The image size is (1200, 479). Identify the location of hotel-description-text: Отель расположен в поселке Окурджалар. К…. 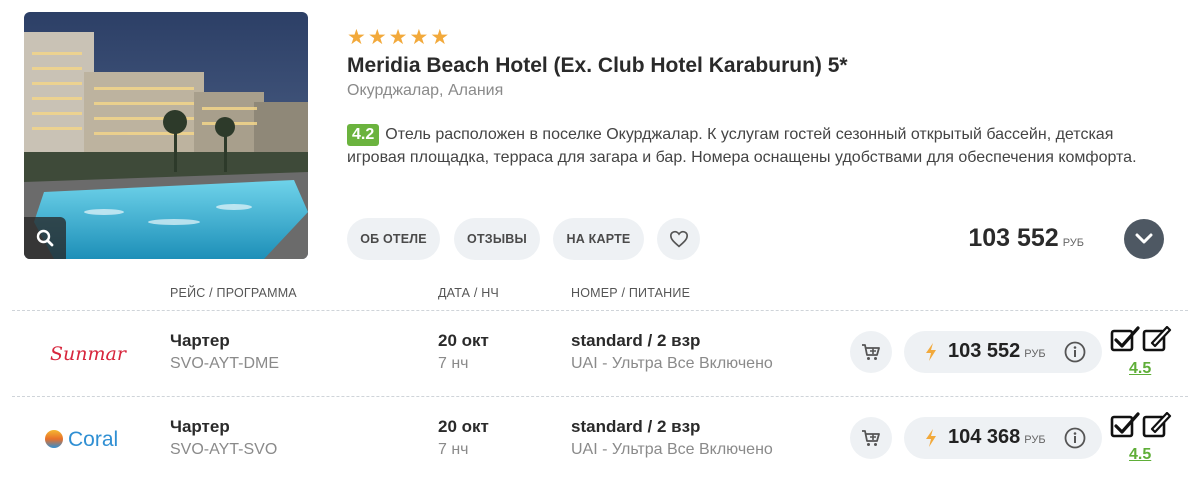
(742, 146).